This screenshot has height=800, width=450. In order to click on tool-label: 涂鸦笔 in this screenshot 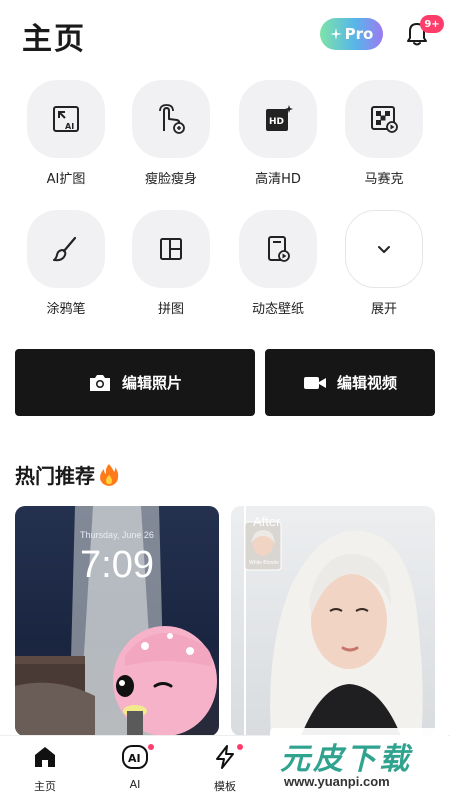, I will do `click(66, 309)`.